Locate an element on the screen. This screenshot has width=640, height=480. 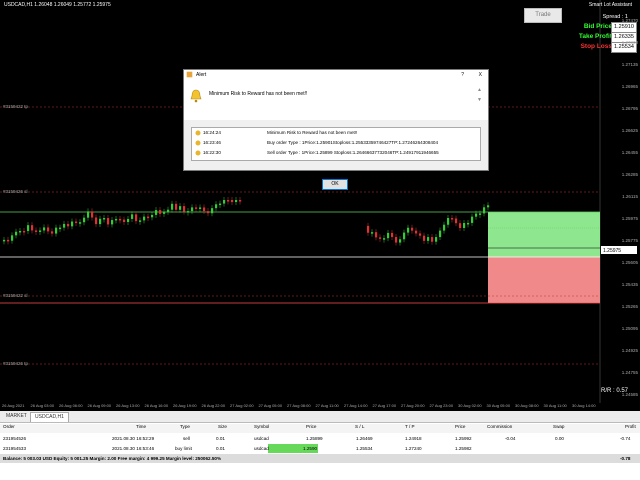
date-tick-label: 27 Aug 11:00 is located at coordinates (327, 405).